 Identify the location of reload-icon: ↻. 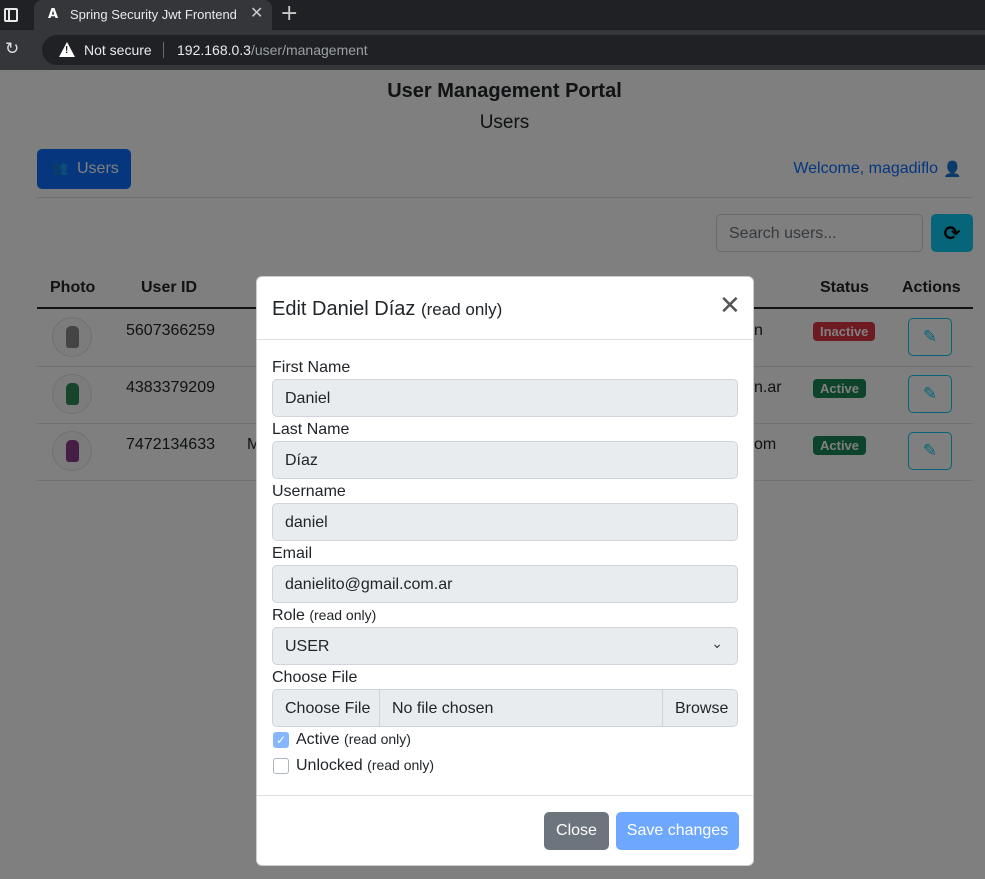
(14, 49).